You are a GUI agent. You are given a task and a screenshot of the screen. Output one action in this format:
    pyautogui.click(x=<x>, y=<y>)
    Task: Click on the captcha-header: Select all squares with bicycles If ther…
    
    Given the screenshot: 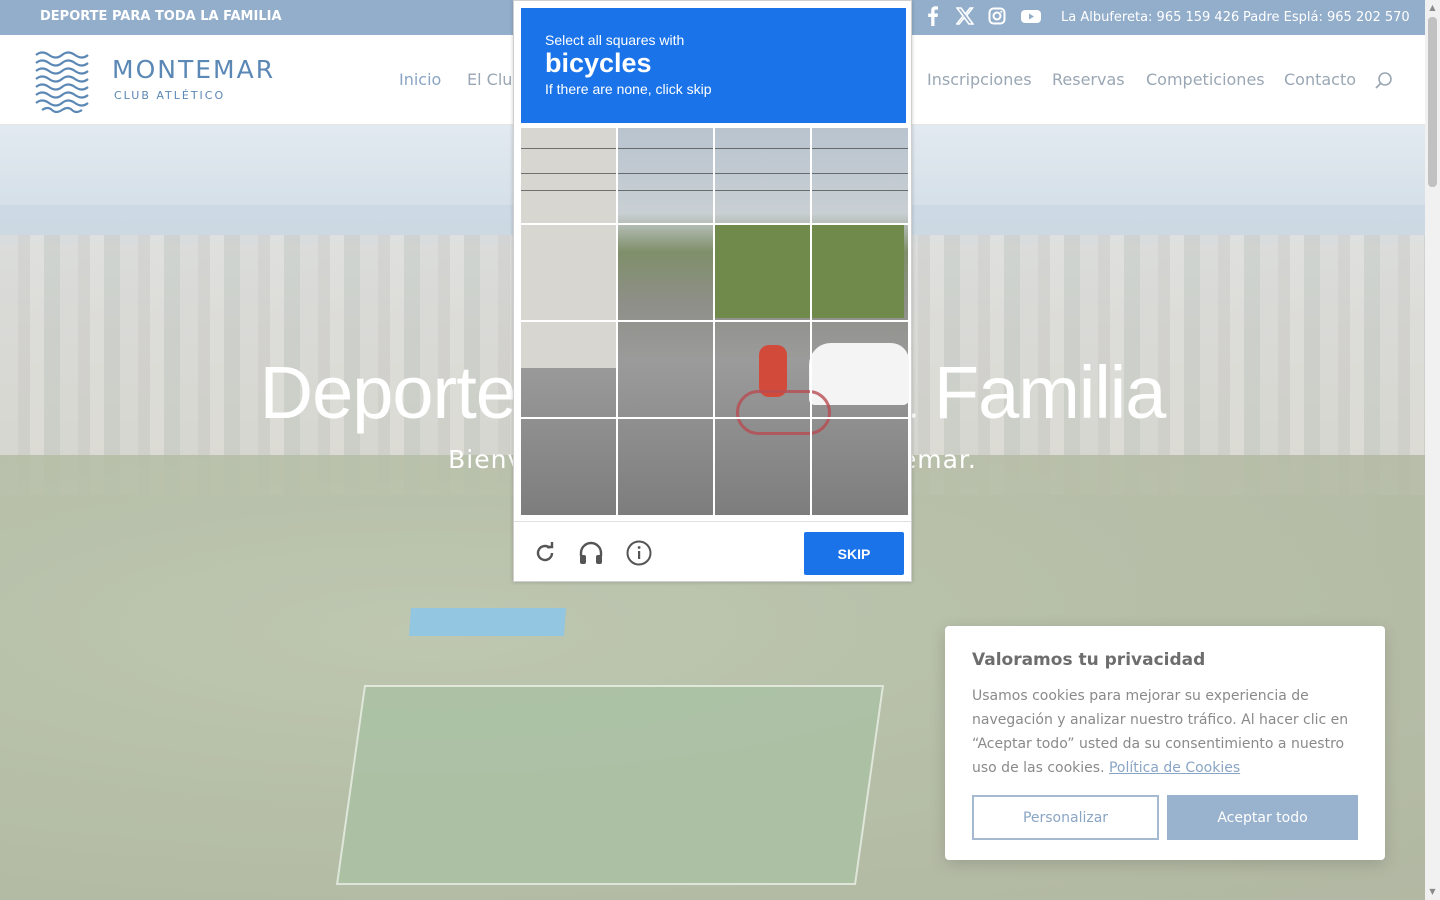 What is the action you would take?
    pyautogui.click(x=713, y=65)
    